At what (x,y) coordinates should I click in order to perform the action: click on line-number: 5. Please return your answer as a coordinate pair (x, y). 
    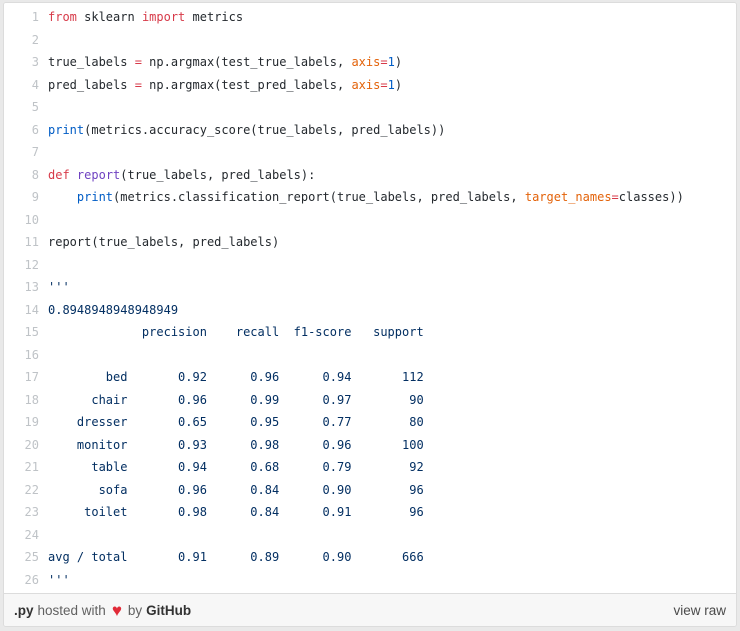
    Looking at the image, I should click on (35, 107).